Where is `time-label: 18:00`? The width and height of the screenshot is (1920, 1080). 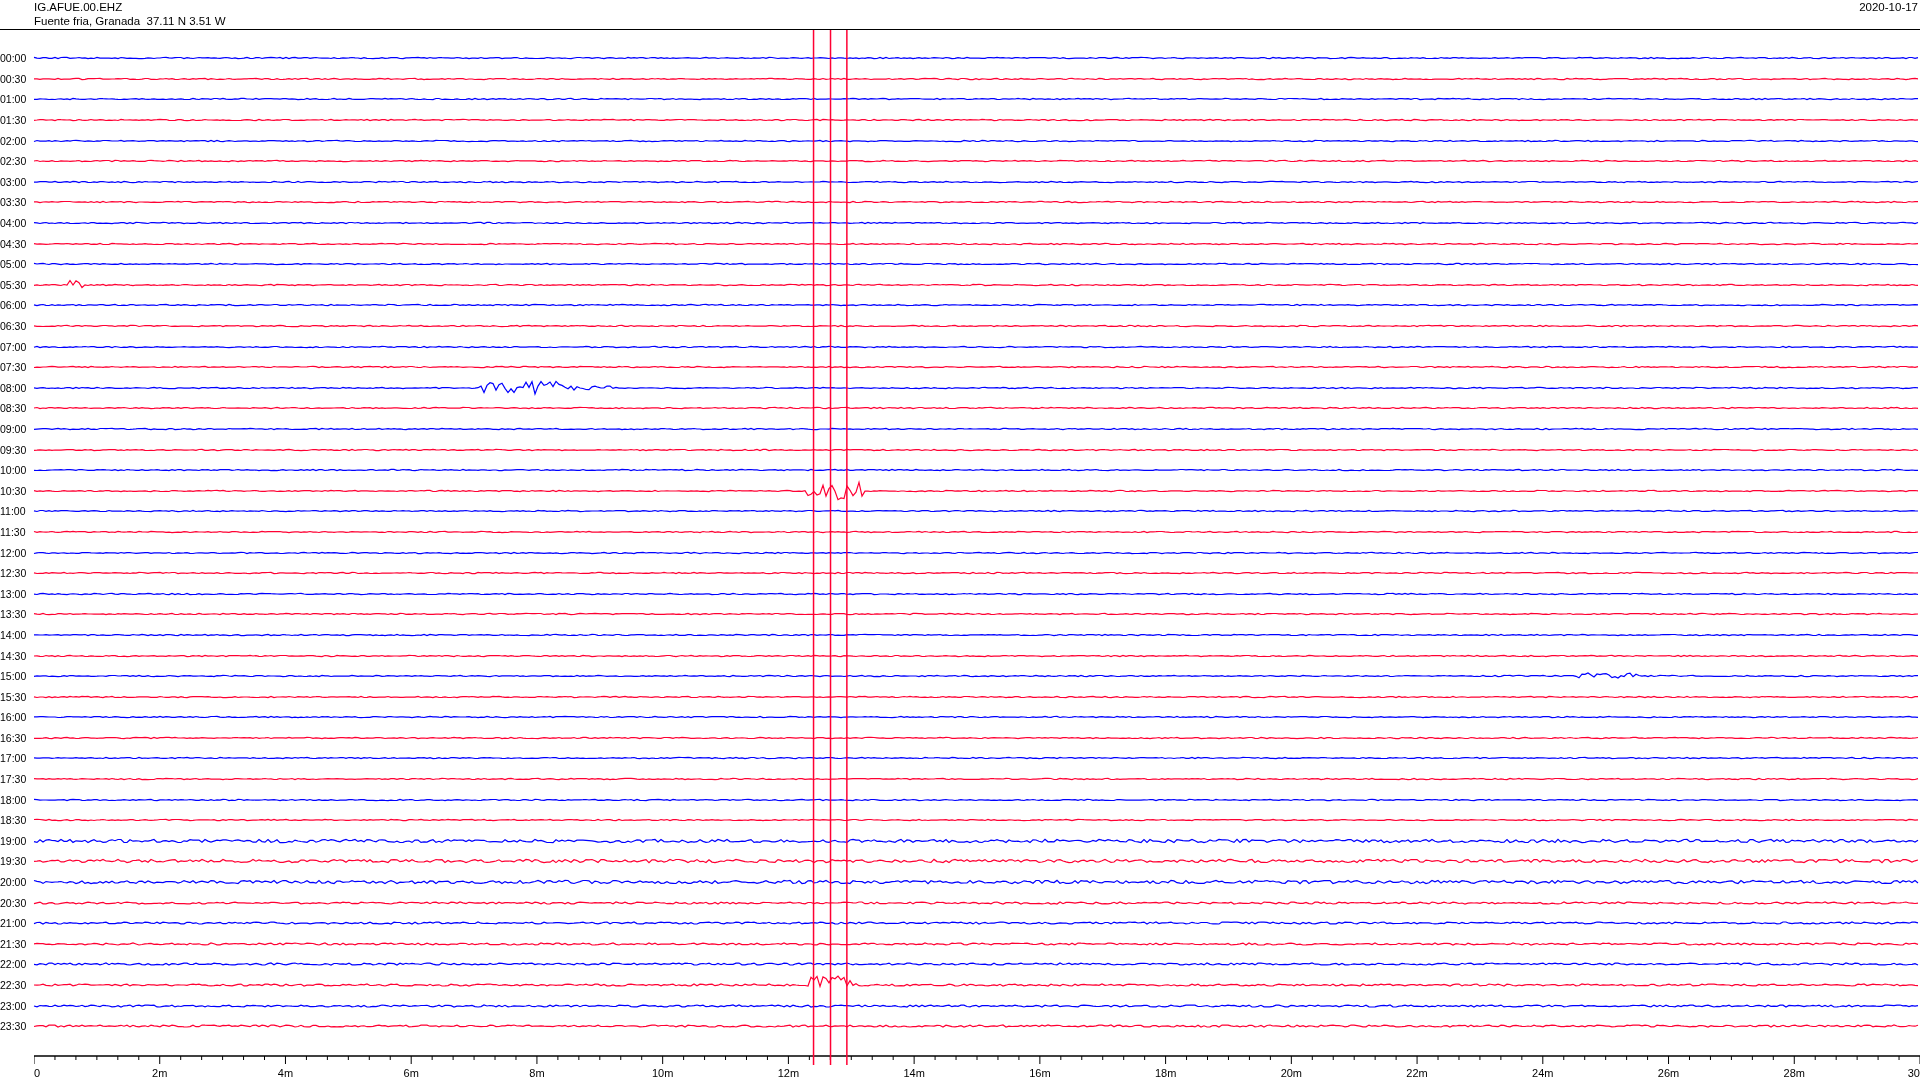
time-label: 18:00 is located at coordinates (14, 799).